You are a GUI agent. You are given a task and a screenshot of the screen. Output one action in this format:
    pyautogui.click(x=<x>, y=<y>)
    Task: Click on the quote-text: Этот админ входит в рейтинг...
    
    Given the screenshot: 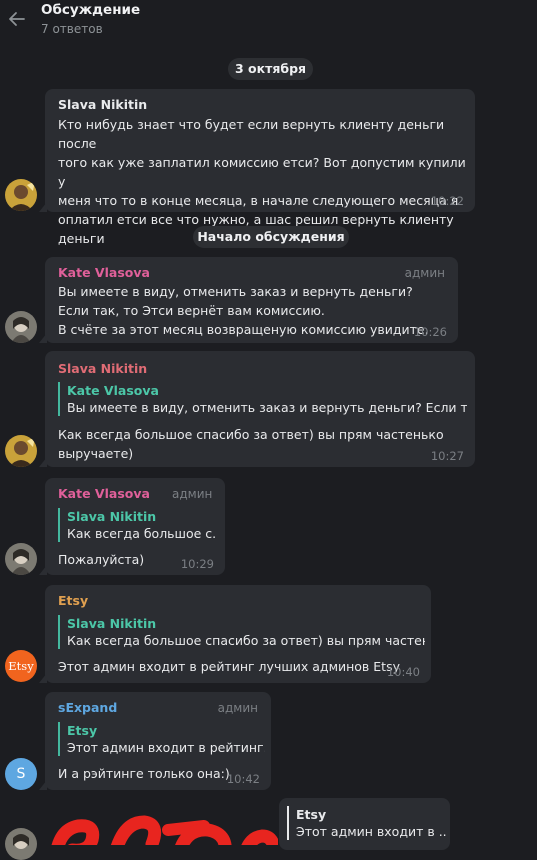 What is the action you would take?
    pyautogui.click(x=166, y=747)
    